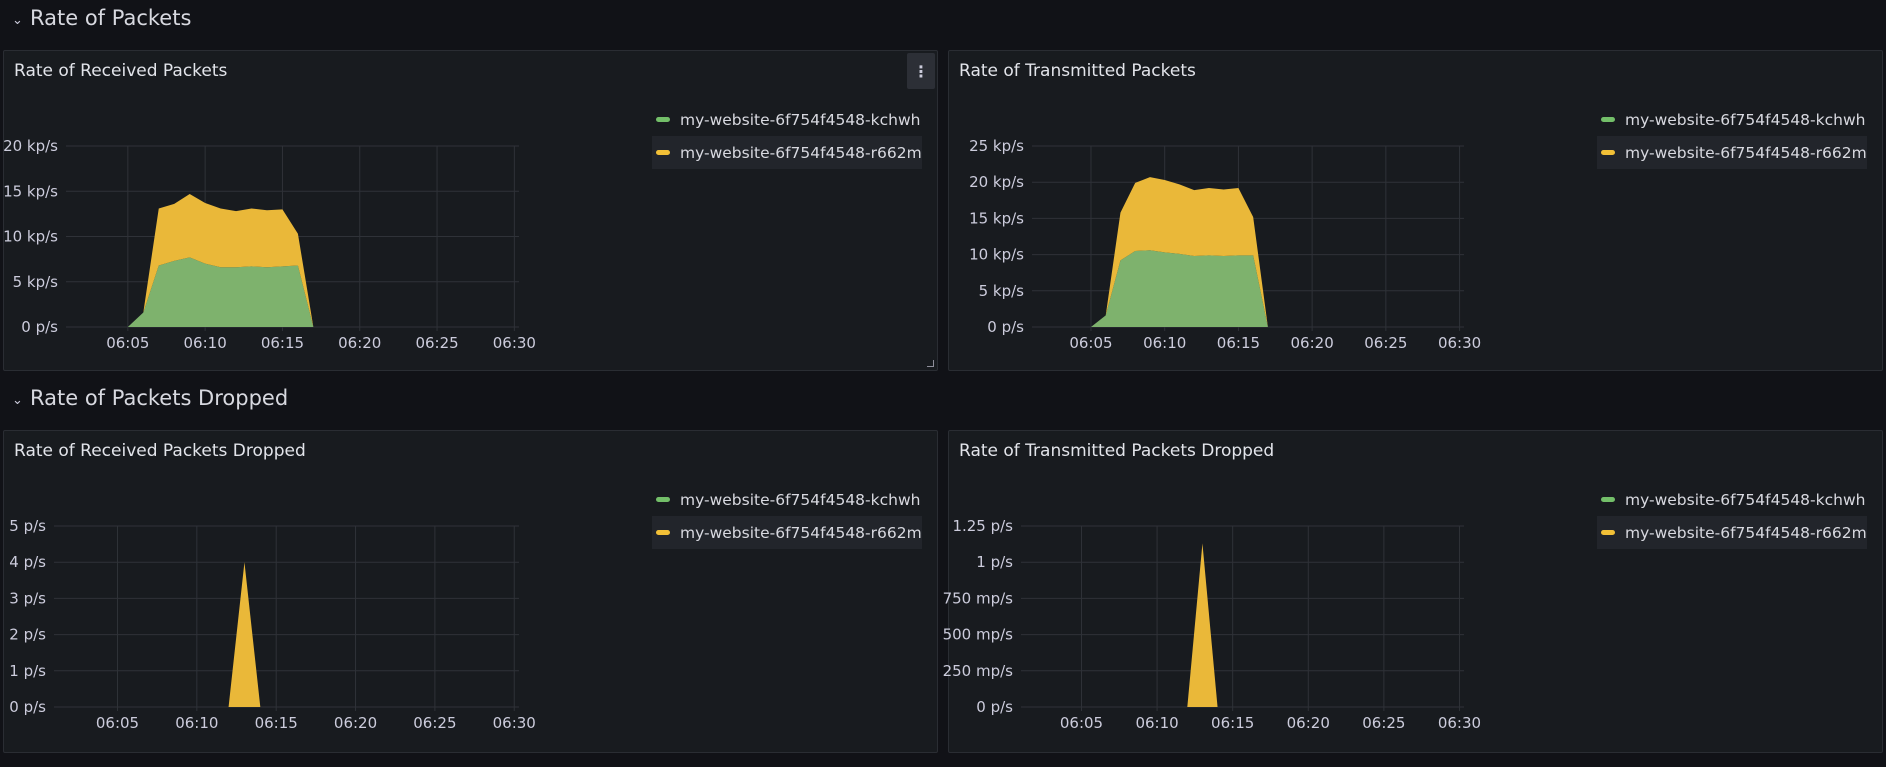 The height and width of the screenshot is (767, 1886). I want to click on resize-handle, so click(930, 363).